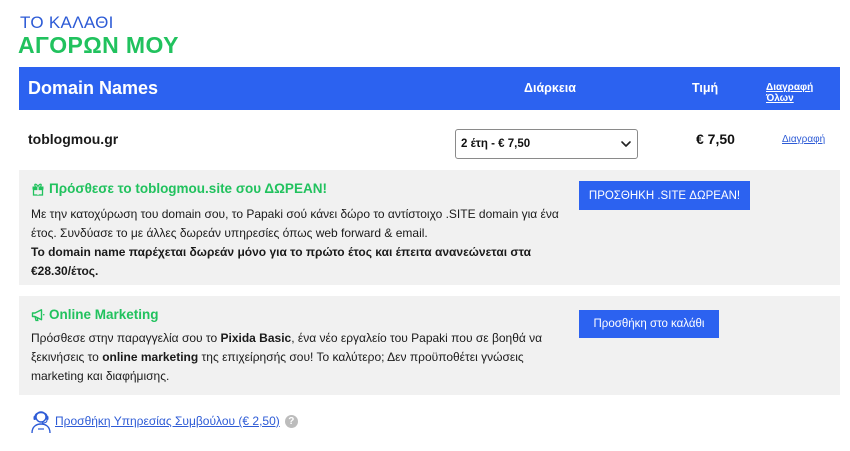 The width and height of the screenshot is (850, 451). Describe the element at coordinates (649, 324) in the screenshot. I see `add-to-cart-button: Προσθήκη στο καλάθι` at that location.